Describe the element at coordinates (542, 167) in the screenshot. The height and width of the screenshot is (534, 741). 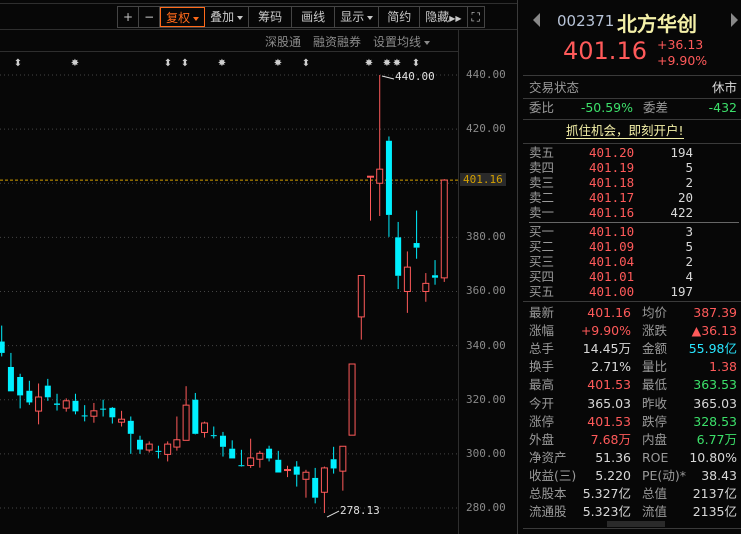
I see `level-label: 卖四` at that location.